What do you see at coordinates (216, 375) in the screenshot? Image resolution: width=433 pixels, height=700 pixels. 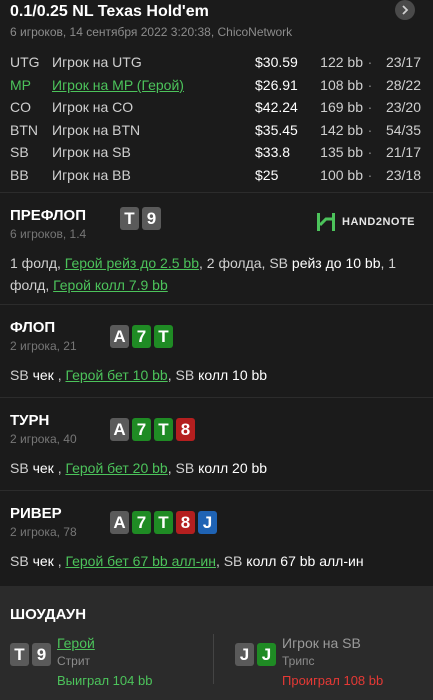 I see `street-actions: SB чек , Герой бет 10 bb, SB колл 10 bb` at bounding box center [216, 375].